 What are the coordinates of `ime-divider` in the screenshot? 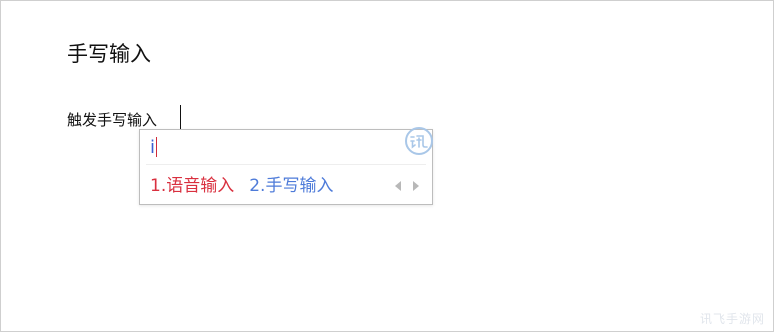 It's located at (286, 164).